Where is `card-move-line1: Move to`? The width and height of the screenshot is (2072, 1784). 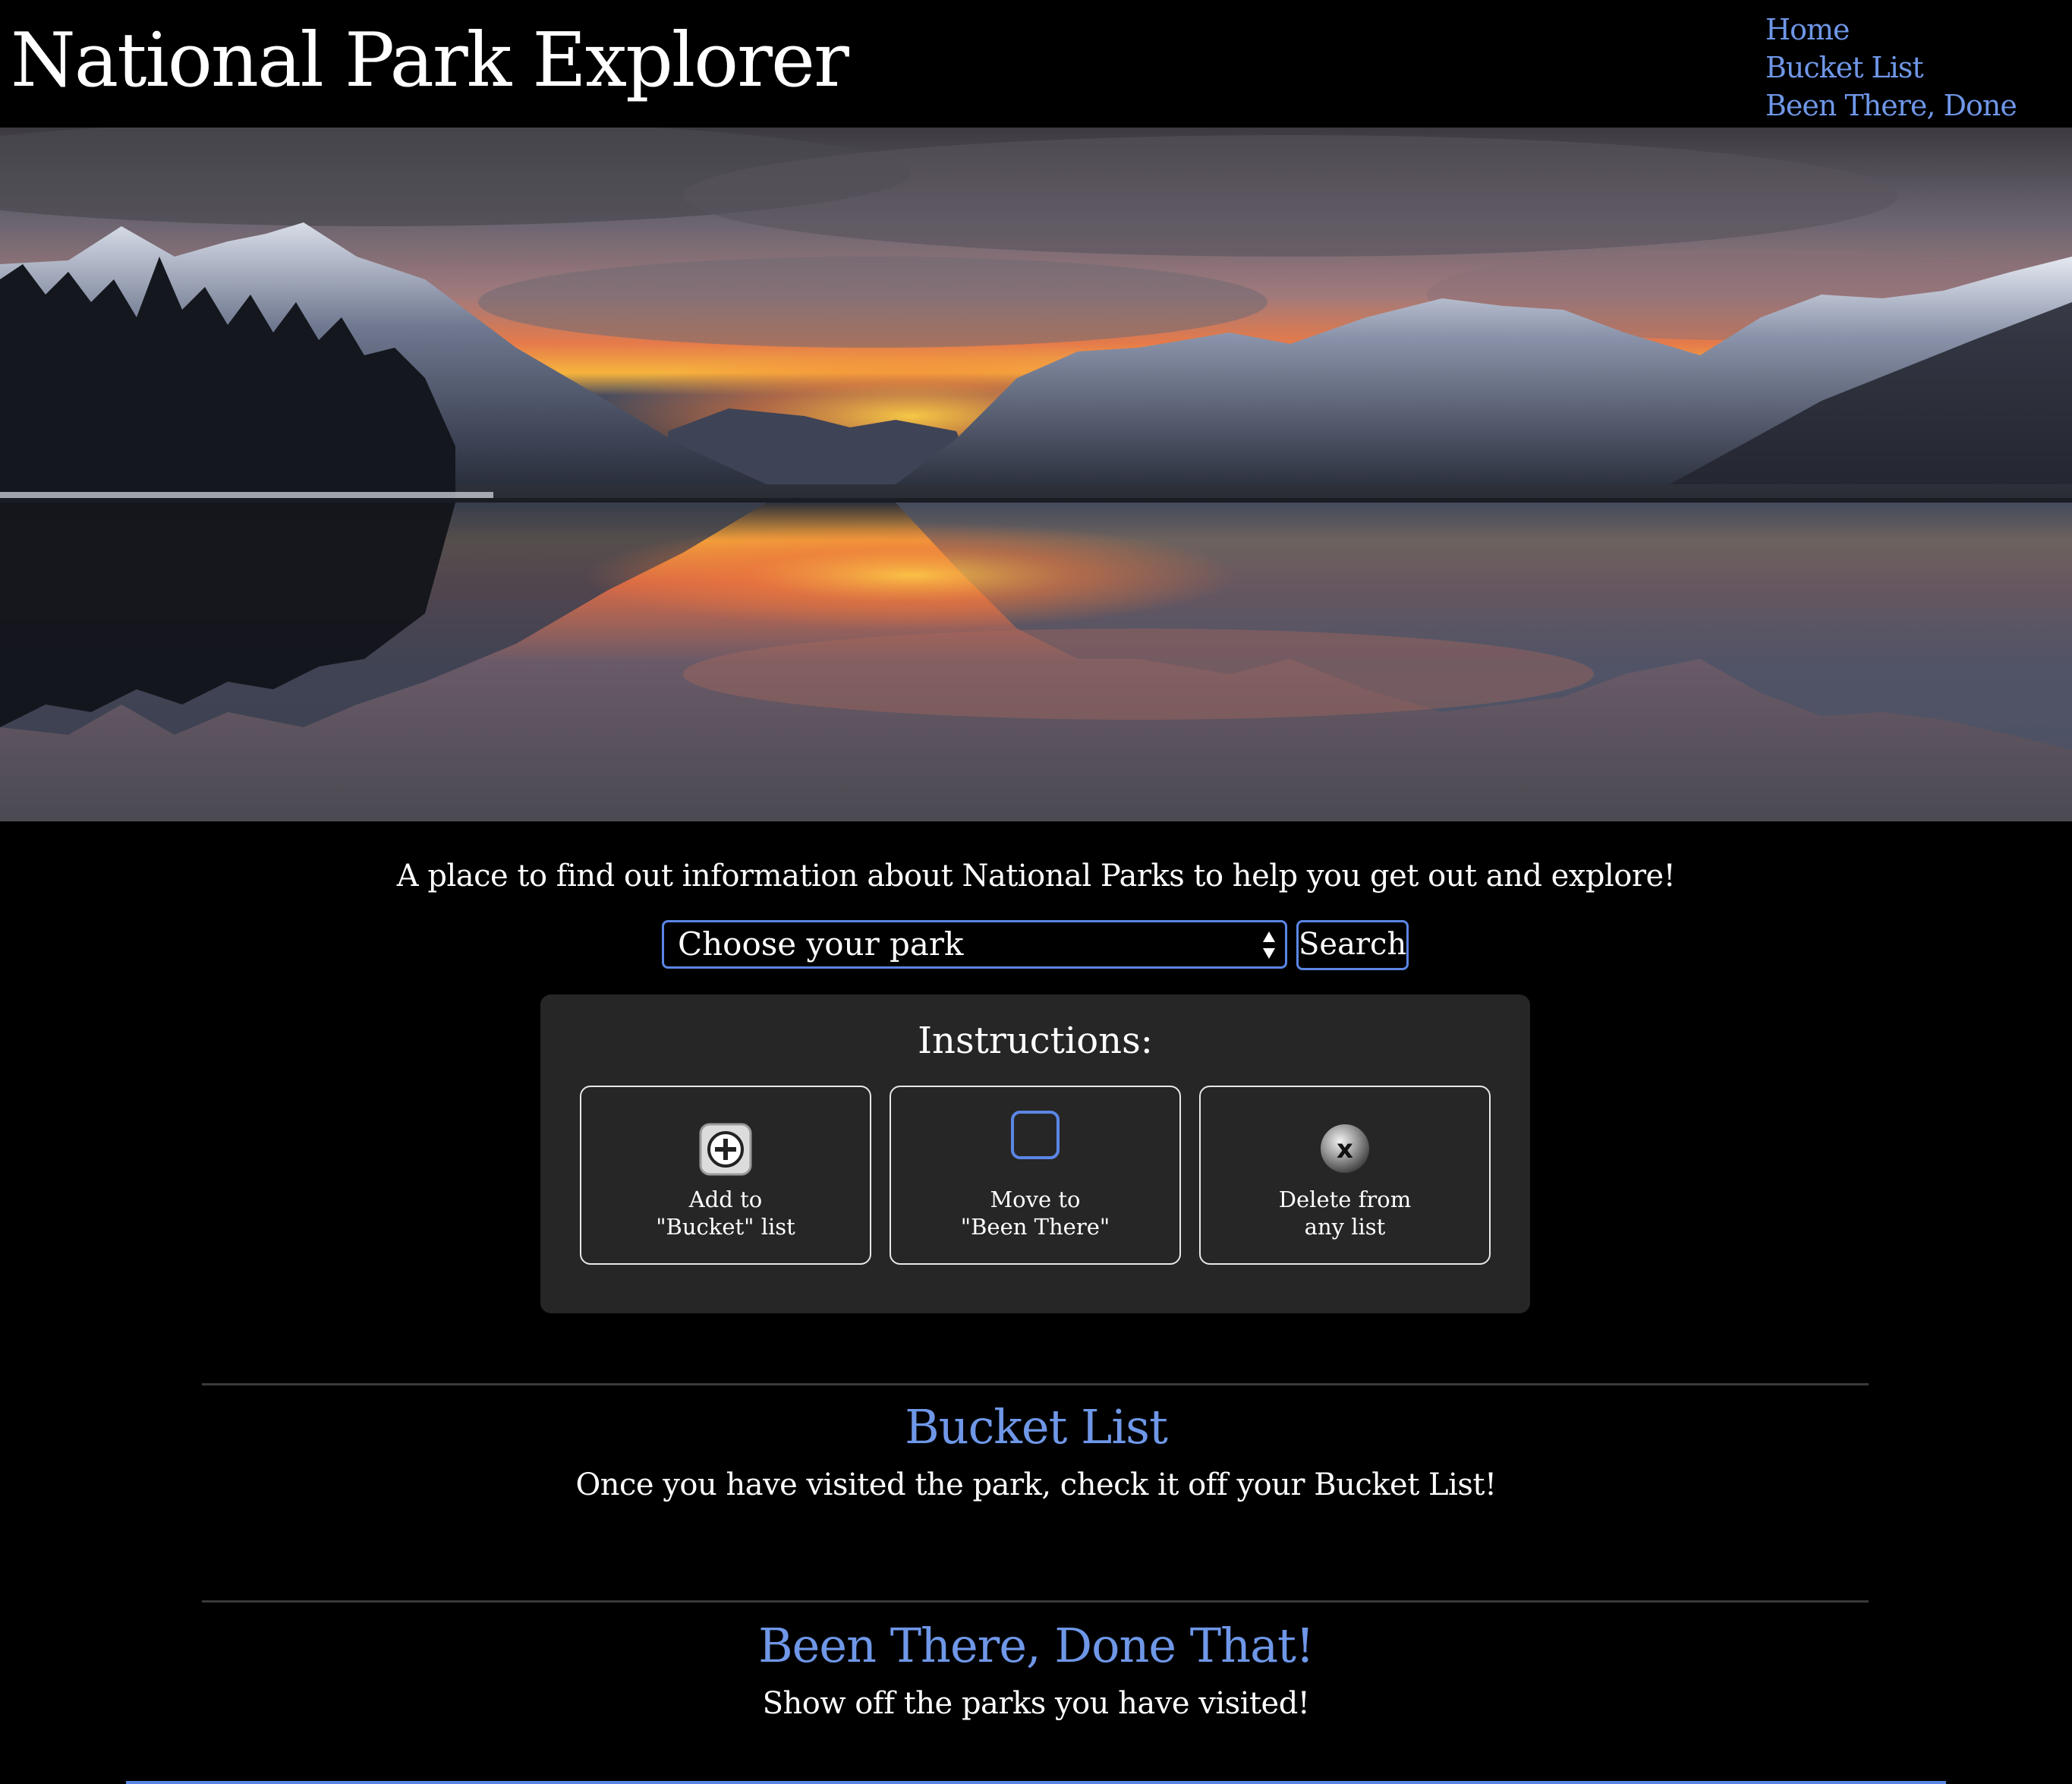
card-move-line1: Move to is located at coordinates (1035, 1199).